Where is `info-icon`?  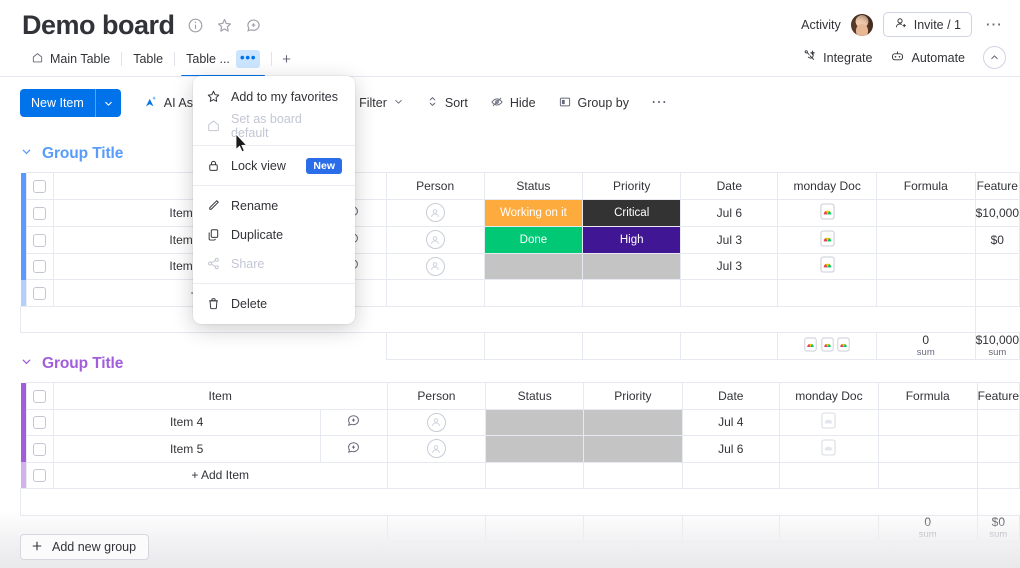
info-icon is located at coordinates (195, 25).